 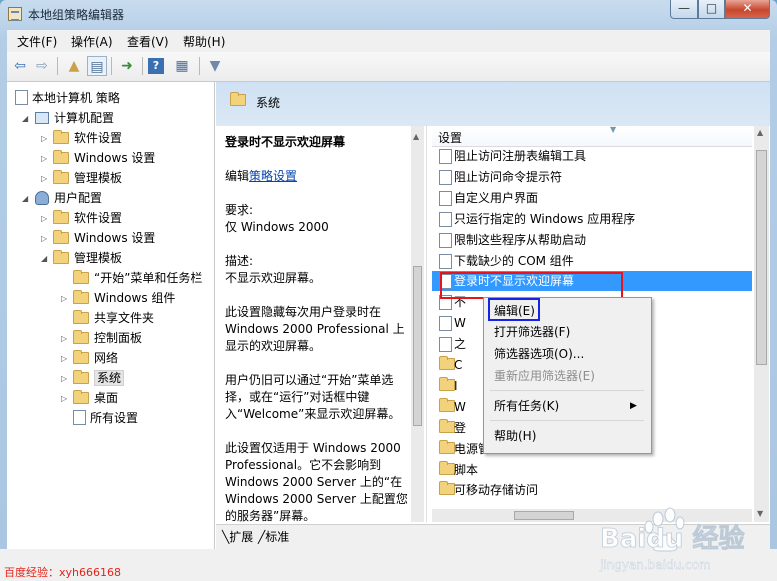 I want to click on title-bar: 本地组策略编辑器 — □ ✕, so click(x=388, y=14).